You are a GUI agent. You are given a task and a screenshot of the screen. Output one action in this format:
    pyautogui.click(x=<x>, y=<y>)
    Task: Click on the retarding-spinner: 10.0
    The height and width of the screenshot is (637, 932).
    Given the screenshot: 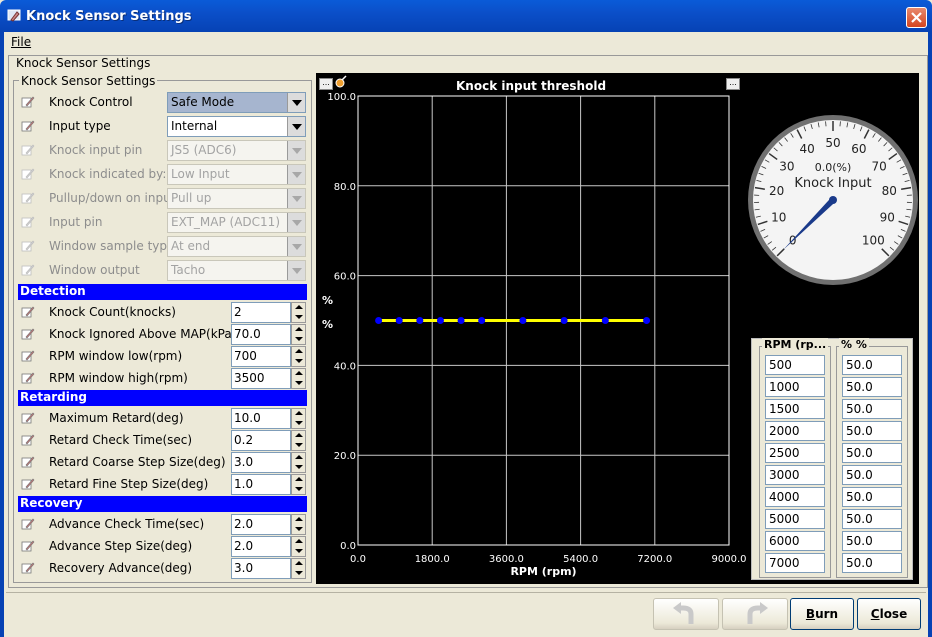 What is the action you would take?
    pyautogui.click(x=268, y=418)
    